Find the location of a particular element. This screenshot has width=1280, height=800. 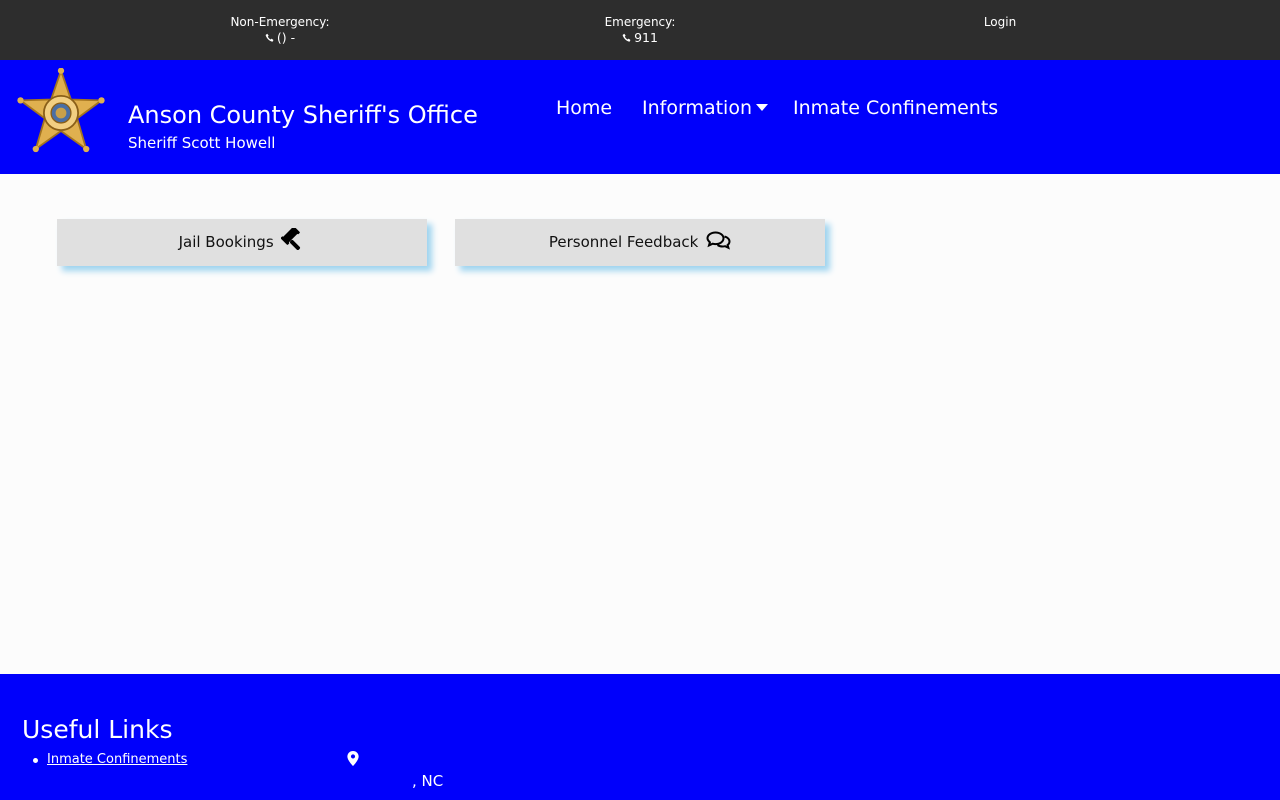

useful-links-list: Inmate Confinements is located at coordinates (109, 760).